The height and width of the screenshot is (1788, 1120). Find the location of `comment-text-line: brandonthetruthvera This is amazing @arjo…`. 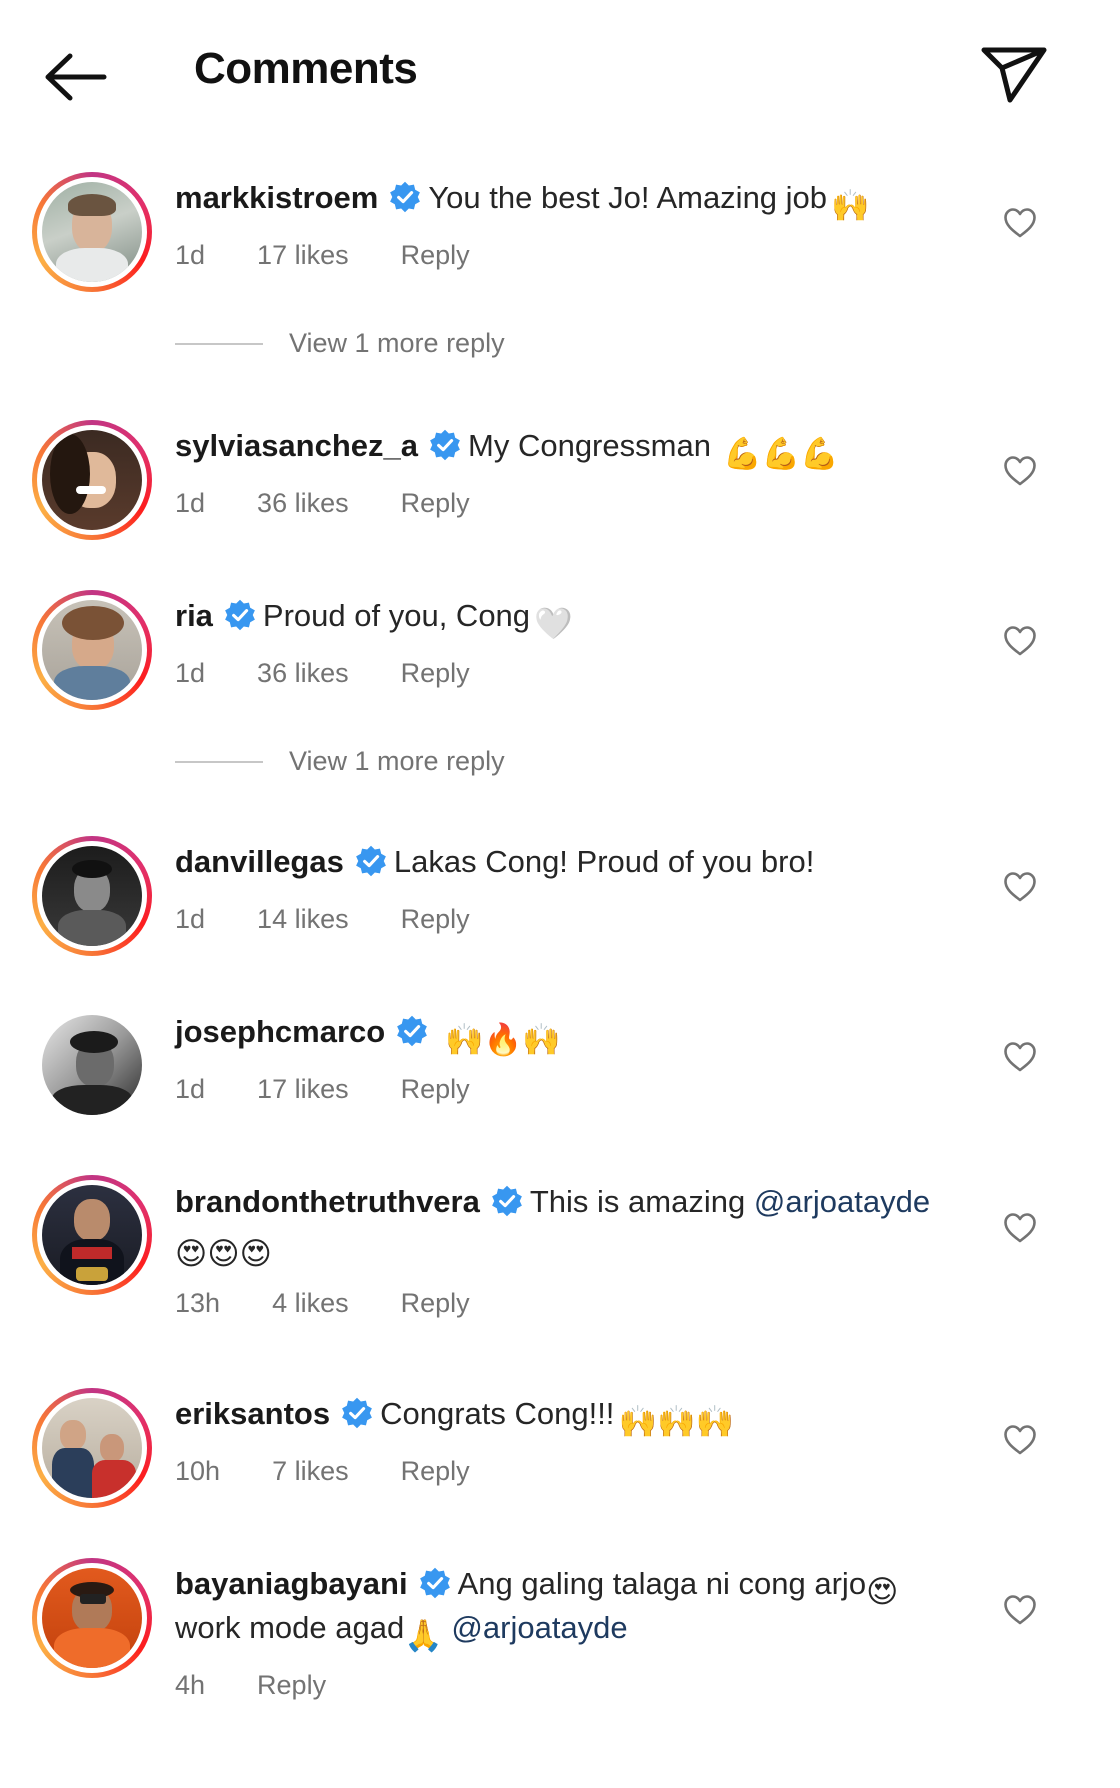

comment-text-line: brandonthetruthvera This is amazing @arjo… is located at coordinates (552, 1202).